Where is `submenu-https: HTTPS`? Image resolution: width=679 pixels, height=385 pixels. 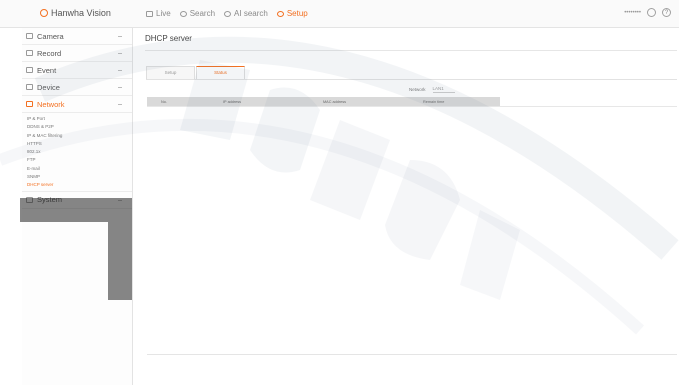
submenu-https: HTTPS is located at coordinates (77, 144).